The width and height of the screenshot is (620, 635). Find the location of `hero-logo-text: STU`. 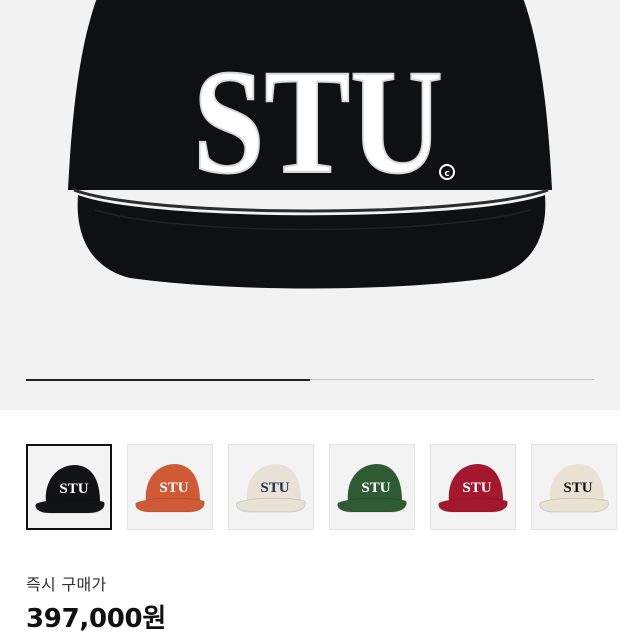

hero-logo-text: STU is located at coordinates (318, 122).